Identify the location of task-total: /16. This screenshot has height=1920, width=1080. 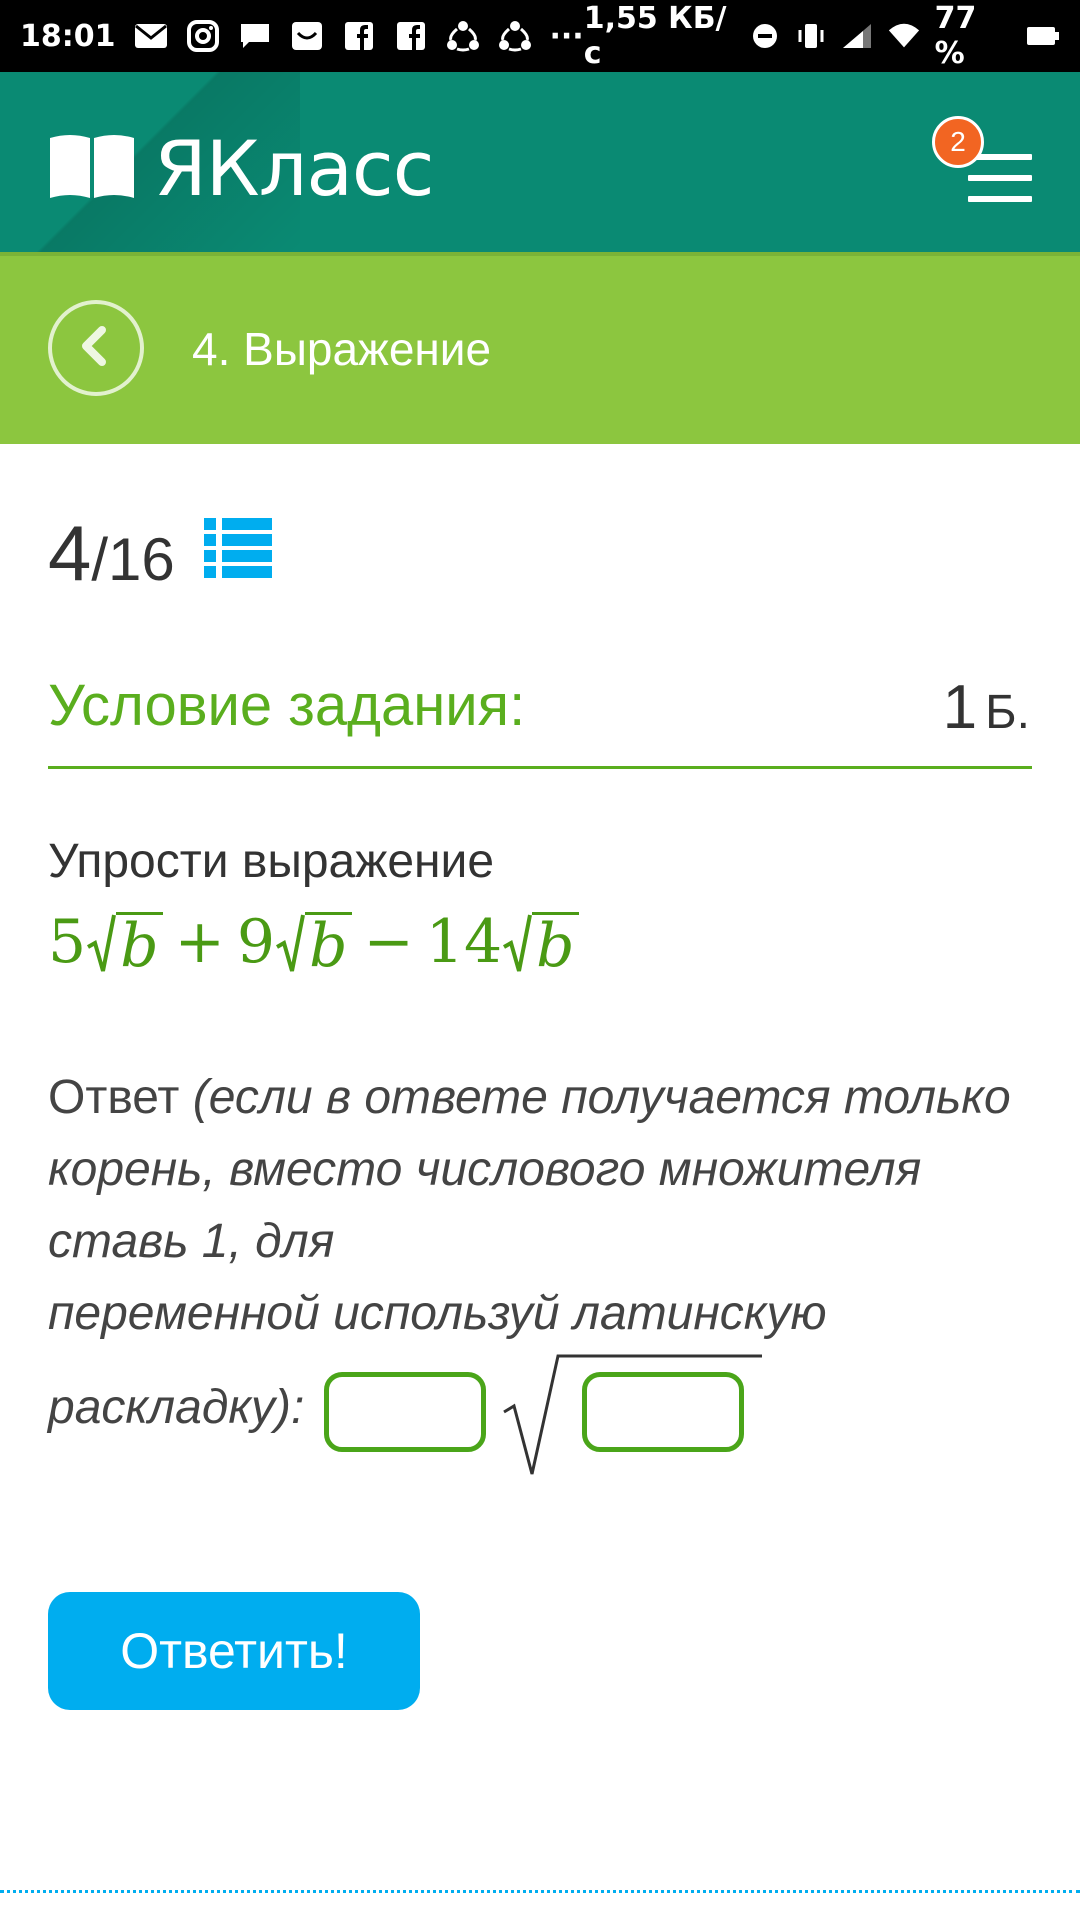
(133, 559).